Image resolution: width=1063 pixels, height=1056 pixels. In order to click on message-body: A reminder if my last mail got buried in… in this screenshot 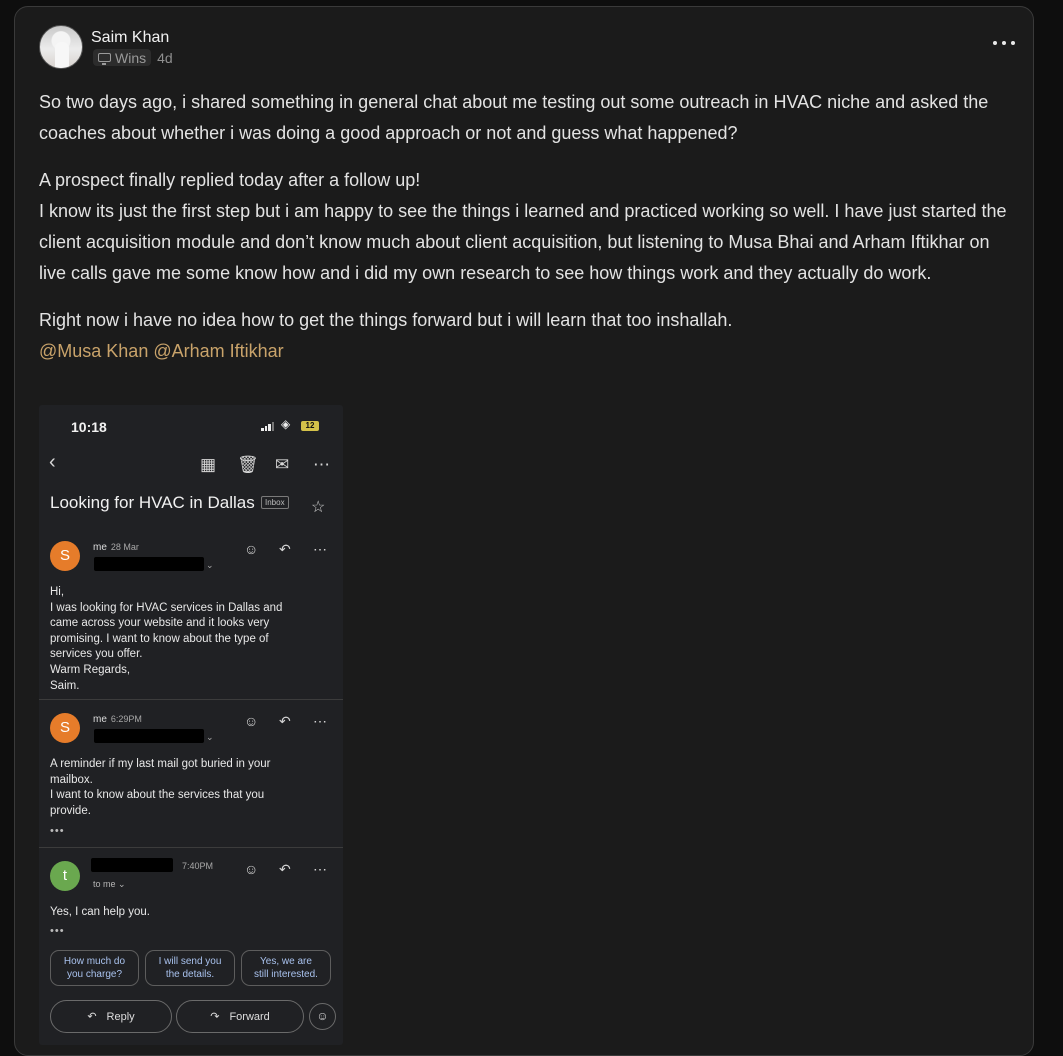, I will do `click(160, 787)`.